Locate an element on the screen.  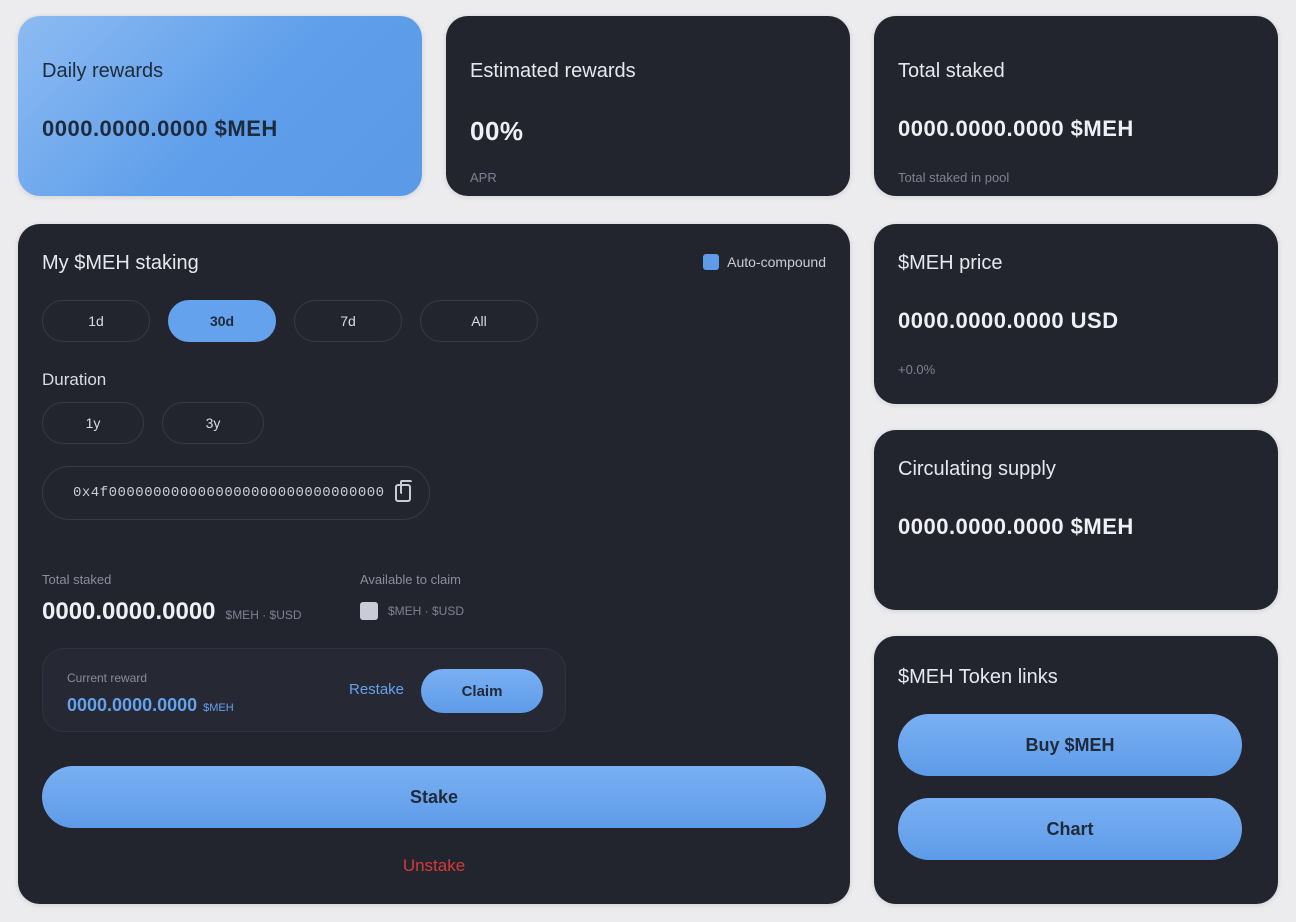
total-staked-amount-unit: $MEH · $USD is located at coordinates (263, 615).